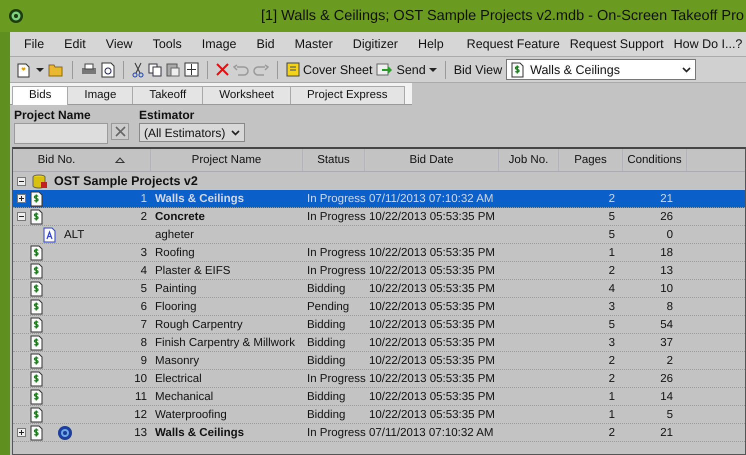  I want to click on menu-item: Tools, so click(167, 44).